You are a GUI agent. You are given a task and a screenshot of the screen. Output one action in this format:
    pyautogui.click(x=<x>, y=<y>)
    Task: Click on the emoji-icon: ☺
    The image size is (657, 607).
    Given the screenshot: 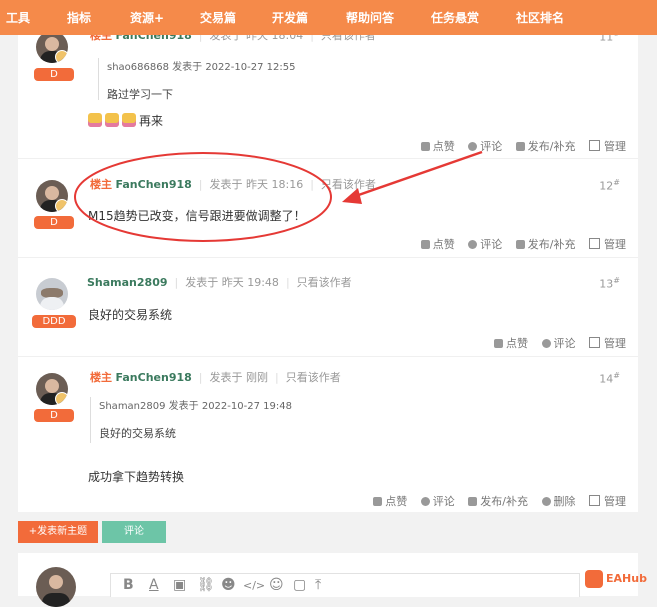 What is the action you would take?
    pyautogui.click(x=276, y=585)
    